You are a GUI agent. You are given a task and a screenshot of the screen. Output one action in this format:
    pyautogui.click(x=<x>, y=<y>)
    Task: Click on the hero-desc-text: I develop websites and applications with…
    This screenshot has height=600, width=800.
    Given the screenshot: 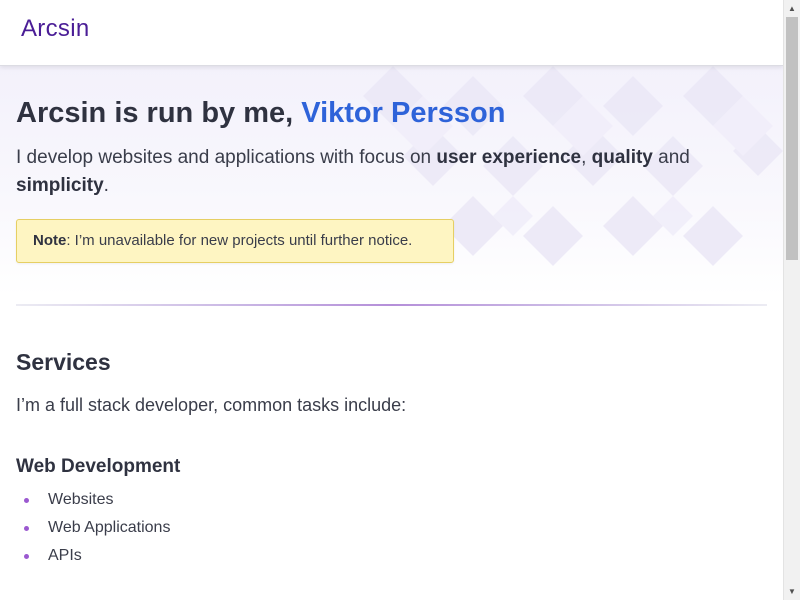 What is the action you would take?
    pyautogui.click(x=226, y=157)
    